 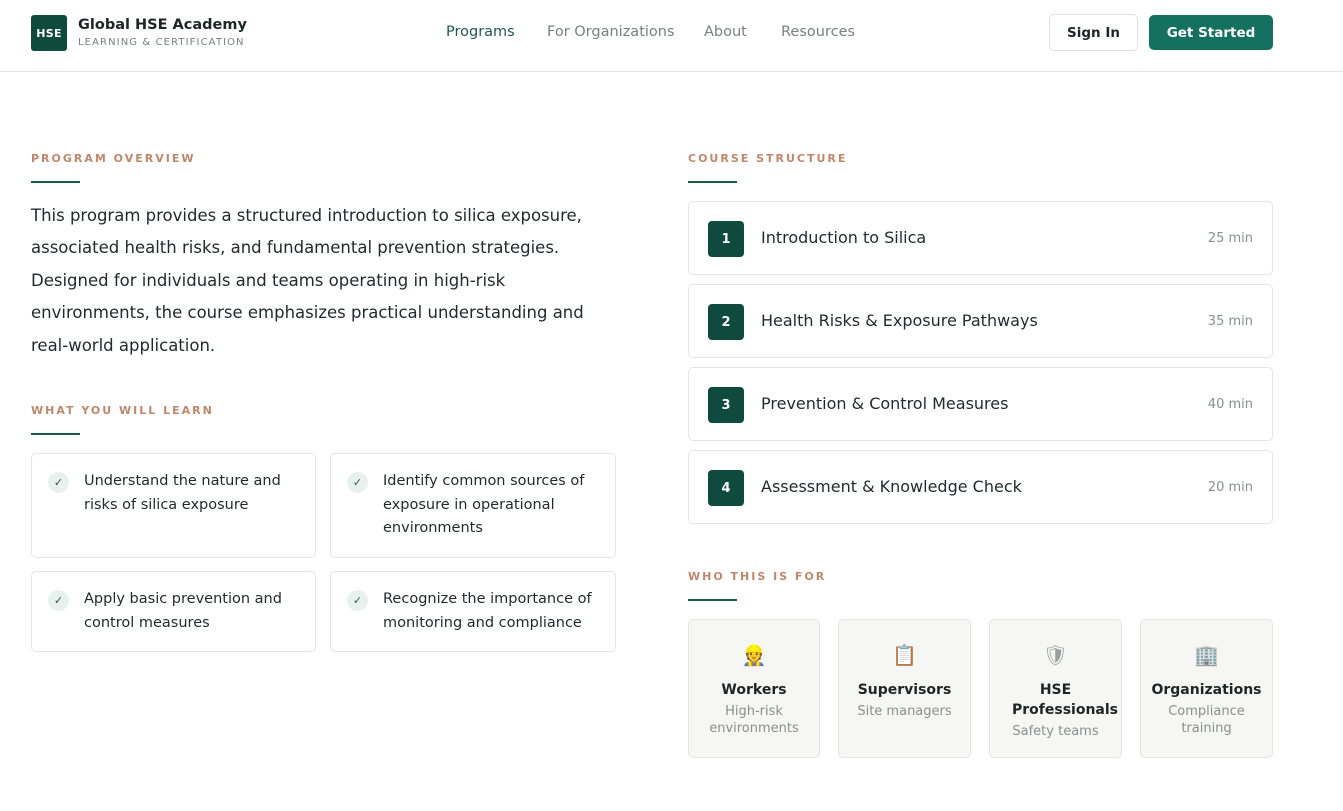 What do you see at coordinates (1230, 404) in the screenshot?
I see `module-duration: 40 min` at bounding box center [1230, 404].